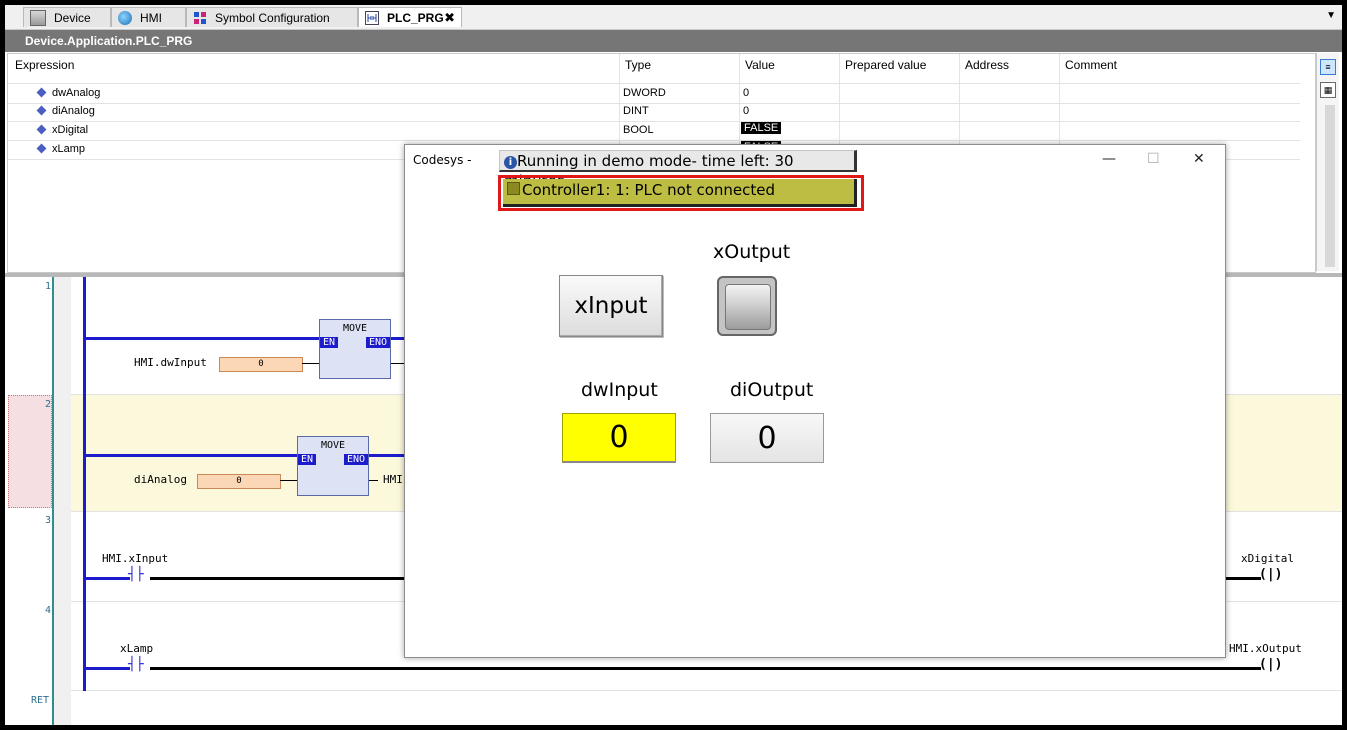 This screenshot has height=730, width=1347. I want to click on watch-view-toolbar: ≡ ▦, so click(1327, 162).